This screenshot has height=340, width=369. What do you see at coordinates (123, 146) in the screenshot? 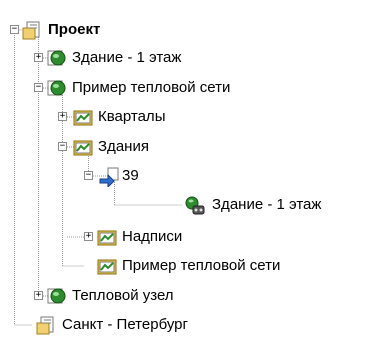
I see `tree-node-label: Здания` at bounding box center [123, 146].